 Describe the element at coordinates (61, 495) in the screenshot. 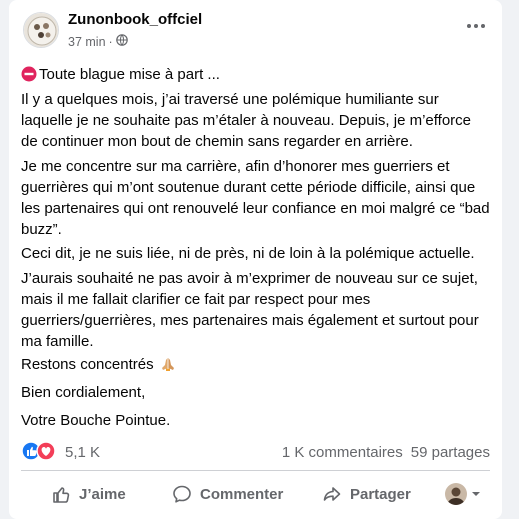

I see `thumbs-up-icon` at that location.